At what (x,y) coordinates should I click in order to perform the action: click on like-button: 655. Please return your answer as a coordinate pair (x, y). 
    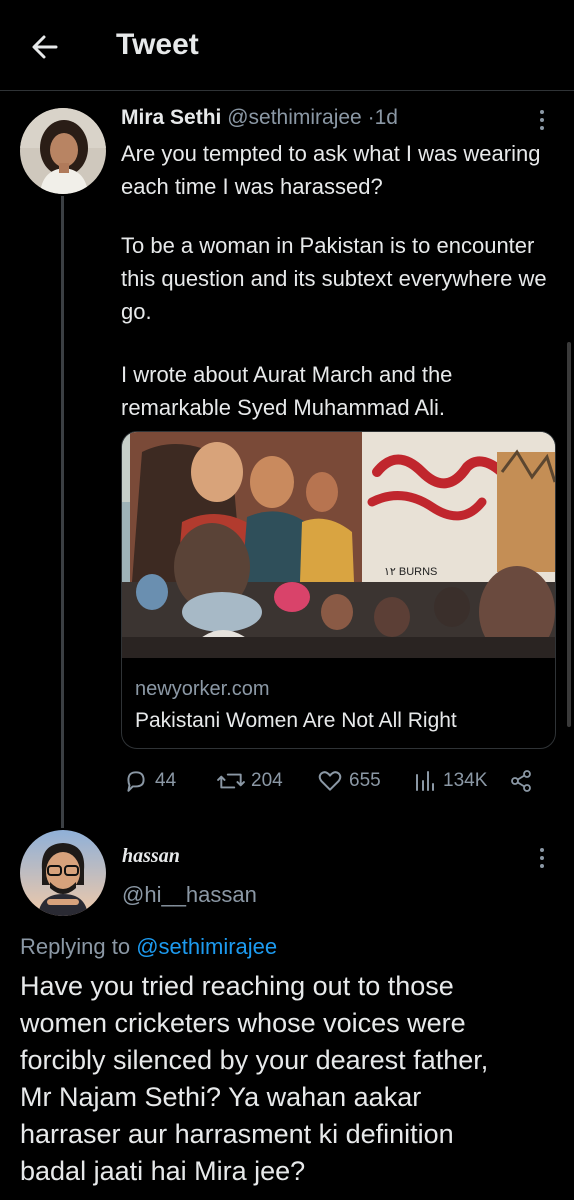
    Looking at the image, I should click on (349, 781).